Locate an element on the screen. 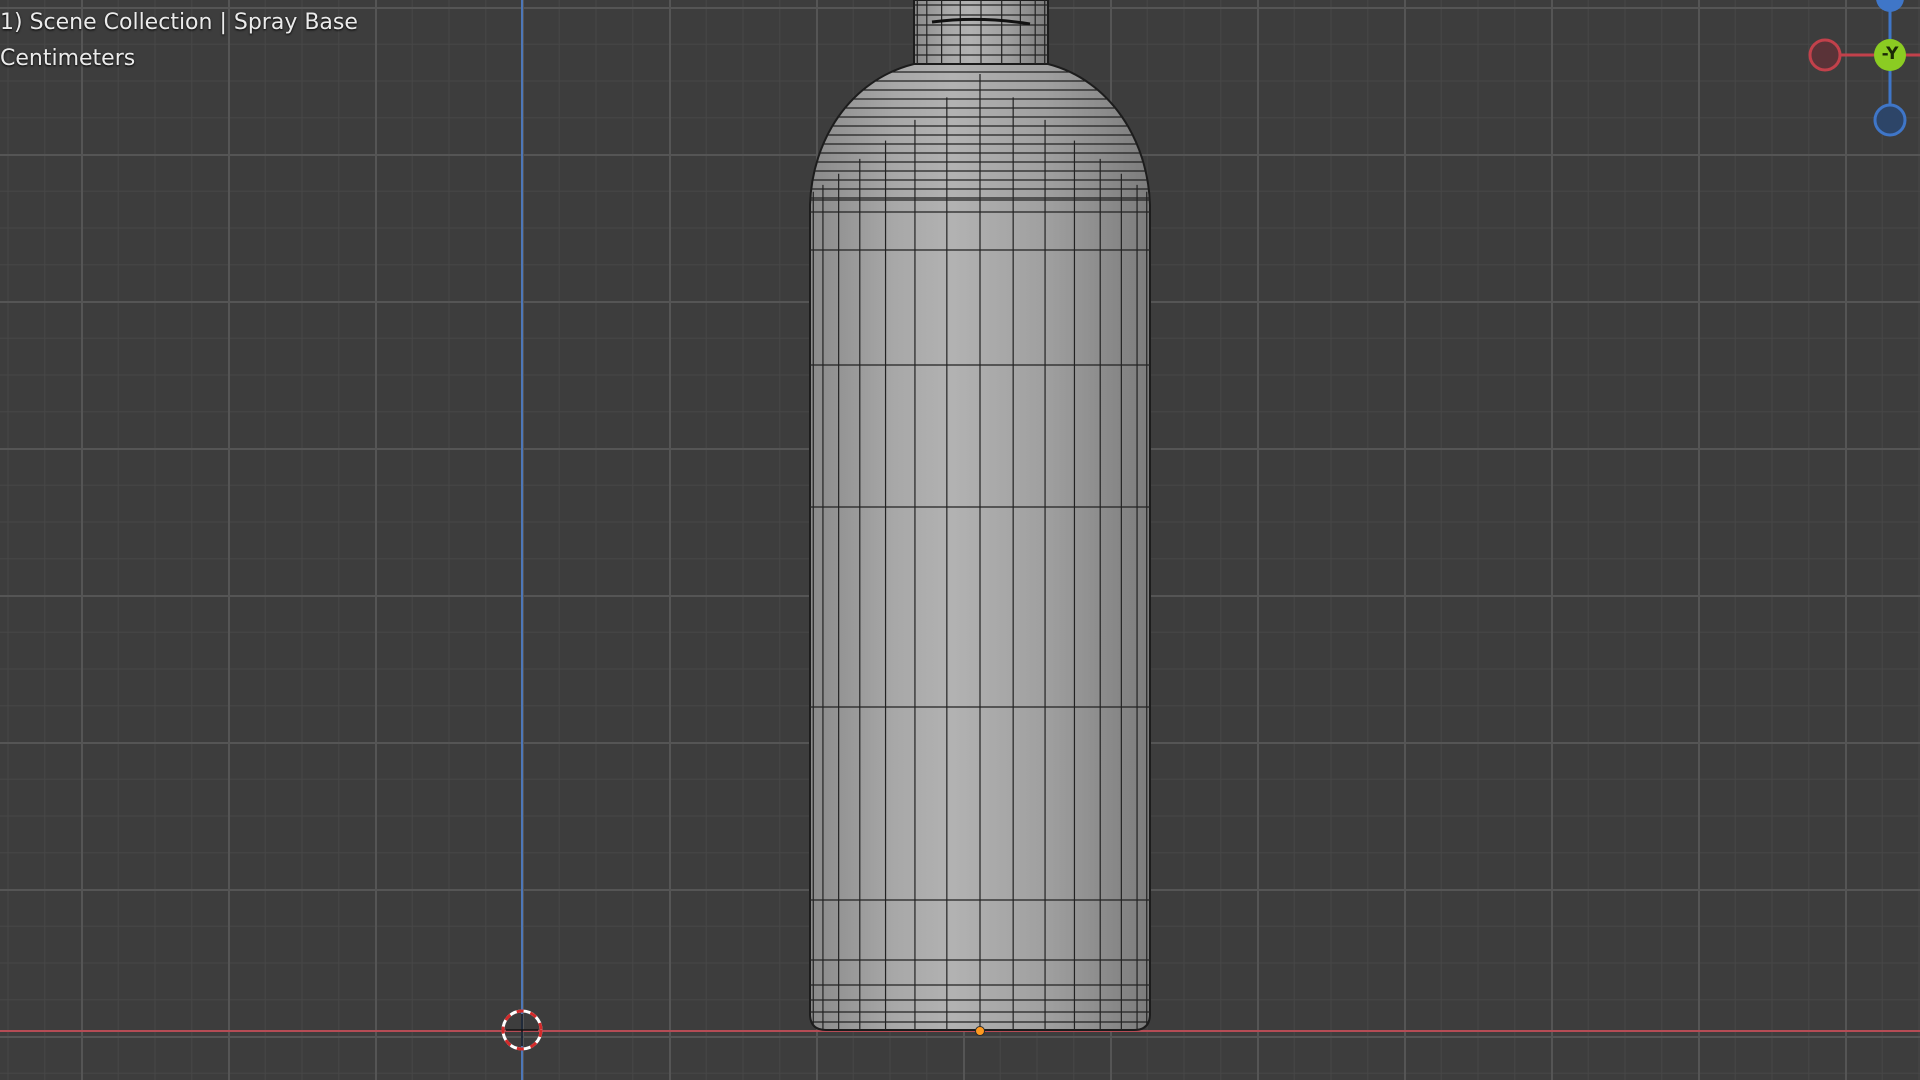 The image size is (1920, 1080). navigation-gizmo-icon: -Y is located at coordinates (1860, 70).